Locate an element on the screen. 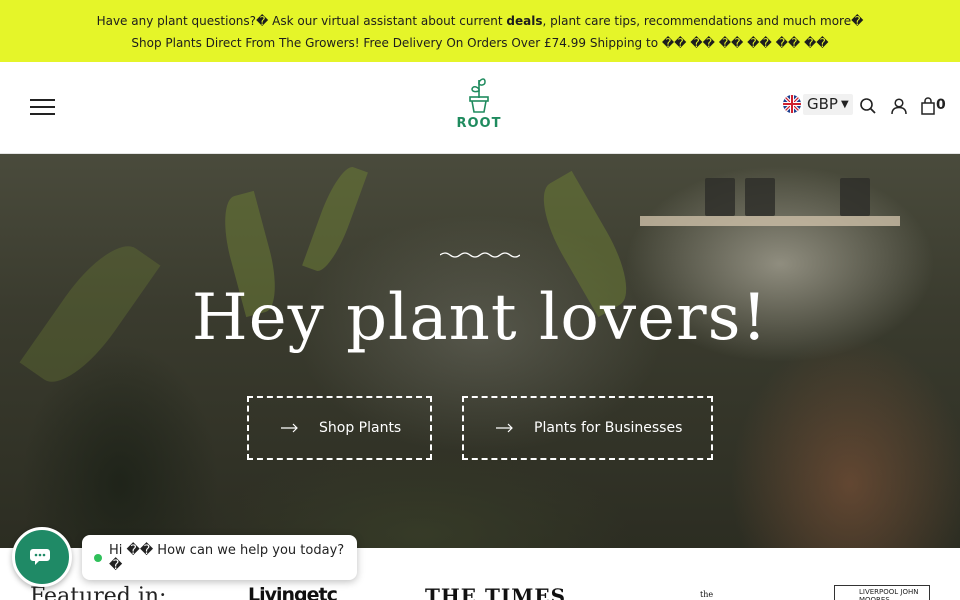 This screenshot has width=960, height=600. site-logo: ROOT is located at coordinates (479, 107).